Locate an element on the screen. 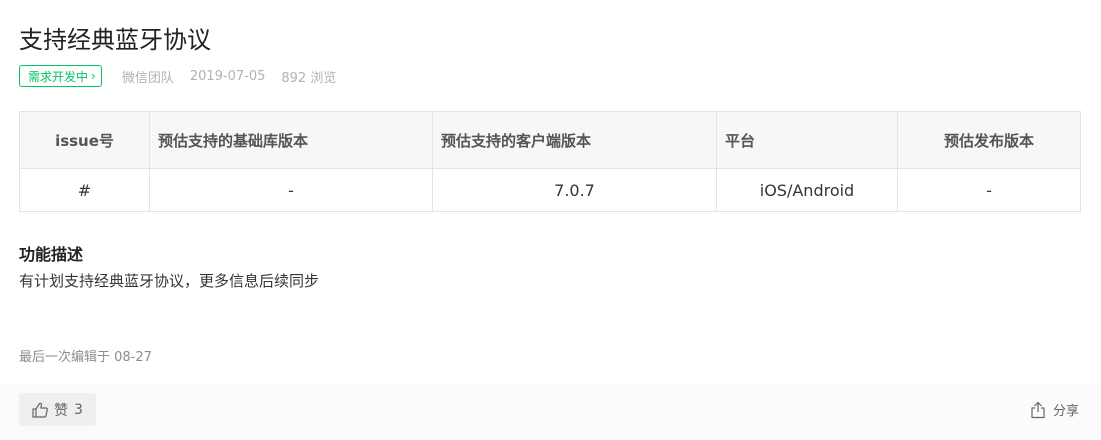  table-row: # - 7.0.7 iOS/Android - is located at coordinates (550, 190).